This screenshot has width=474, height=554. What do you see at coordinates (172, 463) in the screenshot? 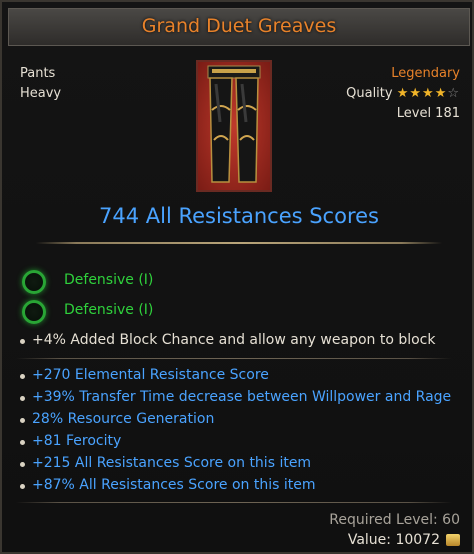
I see `affix: +215 All Resistances Score on this item` at bounding box center [172, 463].